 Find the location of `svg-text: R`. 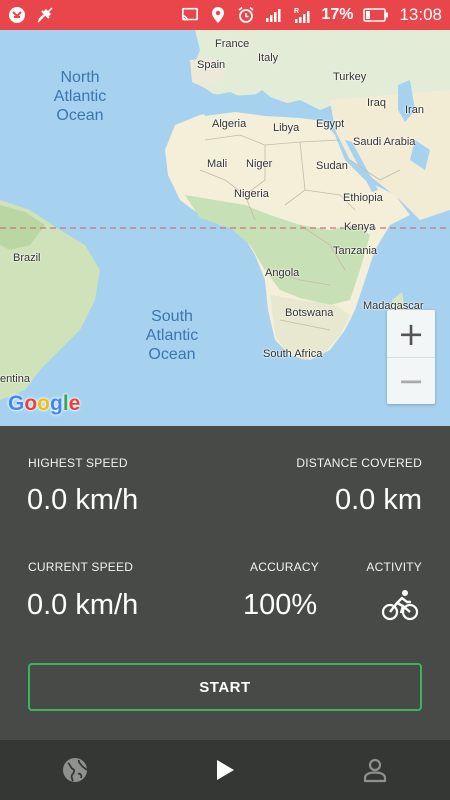

svg-text: R is located at coordinates (296, 11).